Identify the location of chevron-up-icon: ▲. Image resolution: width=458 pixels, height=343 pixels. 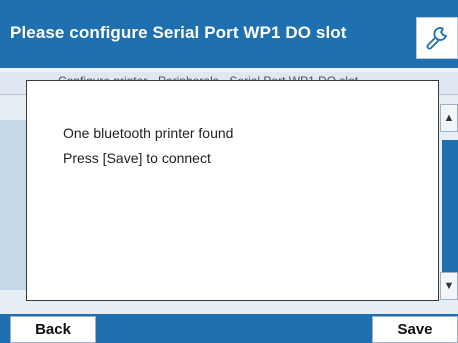
(449, 118).